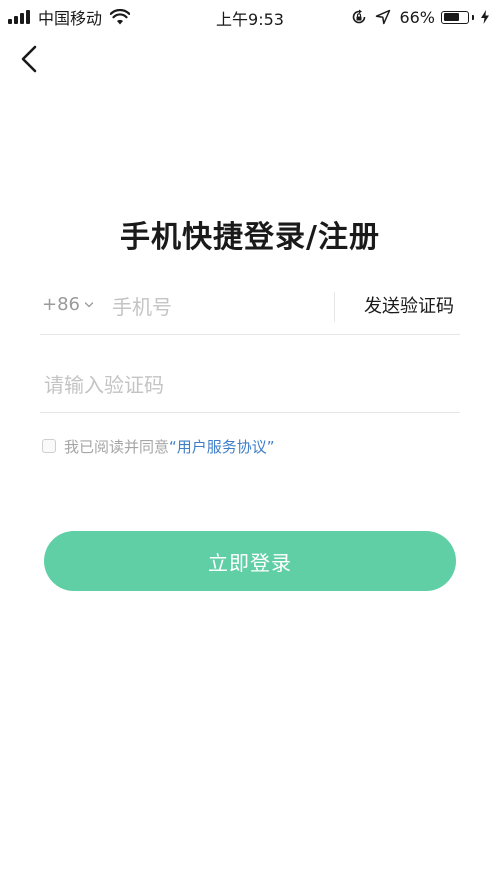 The height and width of the screenshot is (889, 500). What do you see at coordinates (250, 561) in the screenshot?
I see `login-button: 立即登录` at bounding box center [250, 561].